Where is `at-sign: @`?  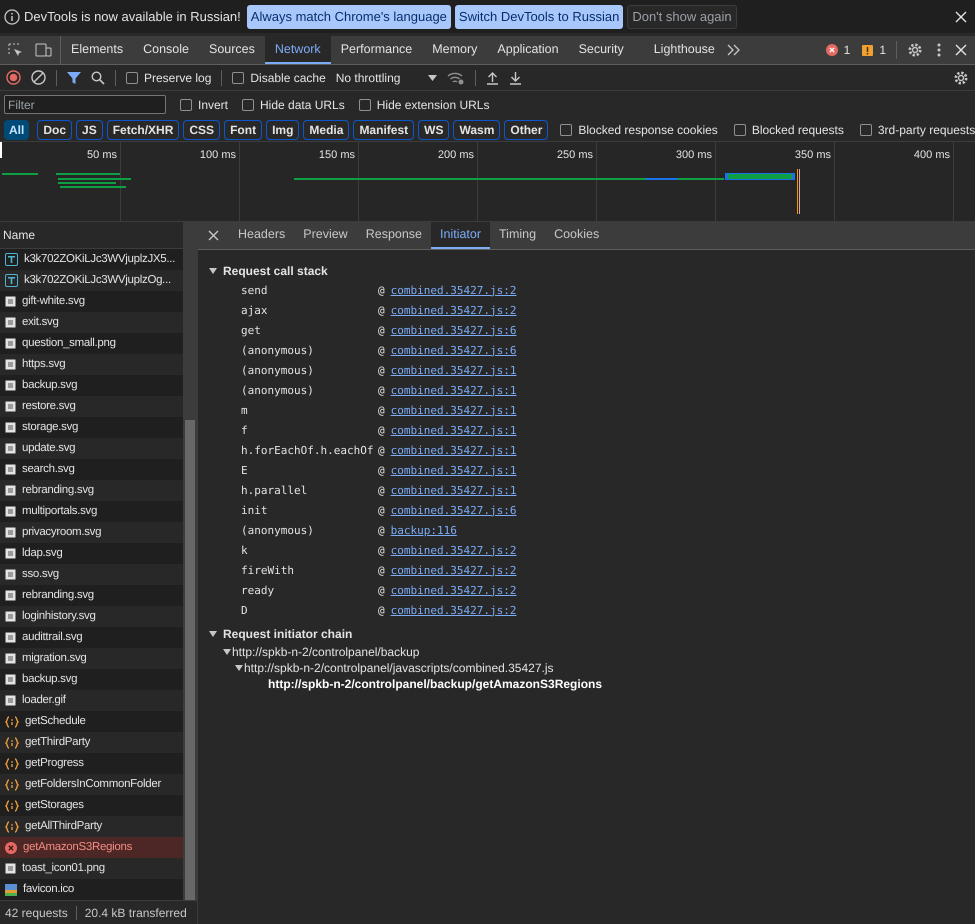 at-sign: @ is located at coordinates (381, 550).